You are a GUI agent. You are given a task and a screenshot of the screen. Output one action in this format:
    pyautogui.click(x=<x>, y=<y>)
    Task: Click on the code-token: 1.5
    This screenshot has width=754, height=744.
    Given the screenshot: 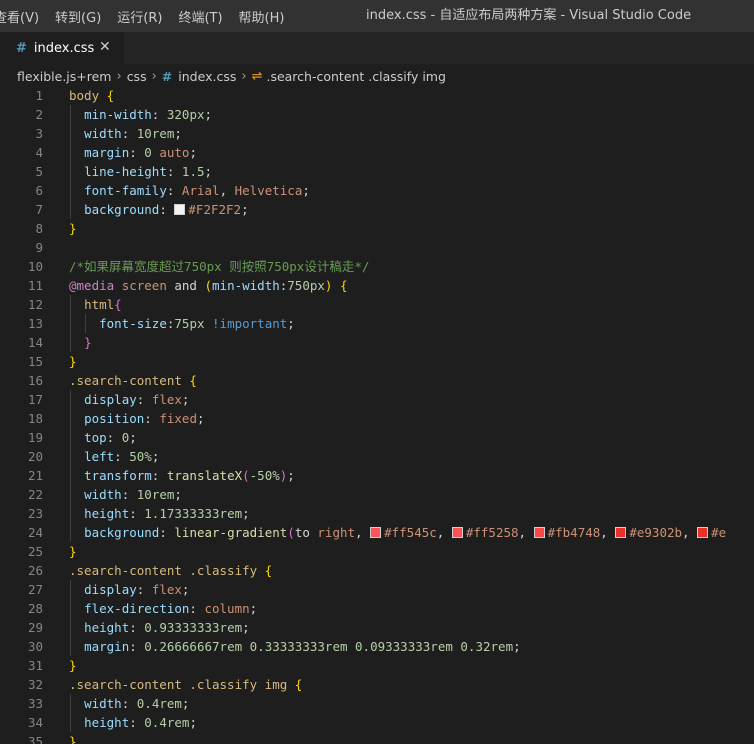 What is the action you would take?
    pyautogui.click(x=193, y=171)
    